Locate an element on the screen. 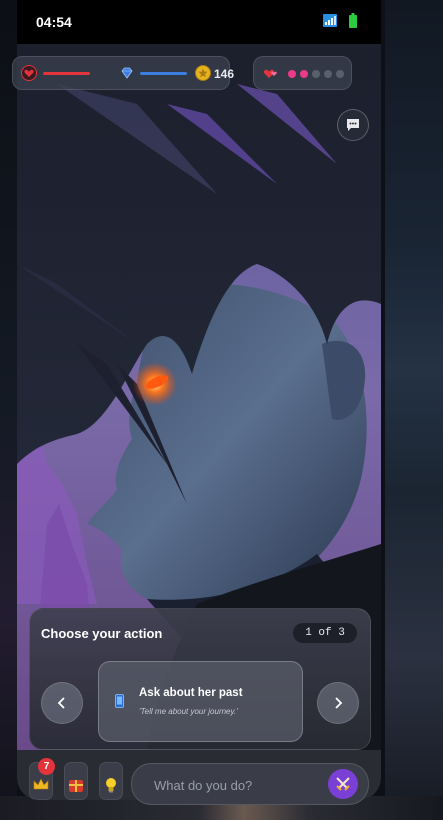 The image size is (443, 820). diamond-icon is located at coordinates (127, 73).